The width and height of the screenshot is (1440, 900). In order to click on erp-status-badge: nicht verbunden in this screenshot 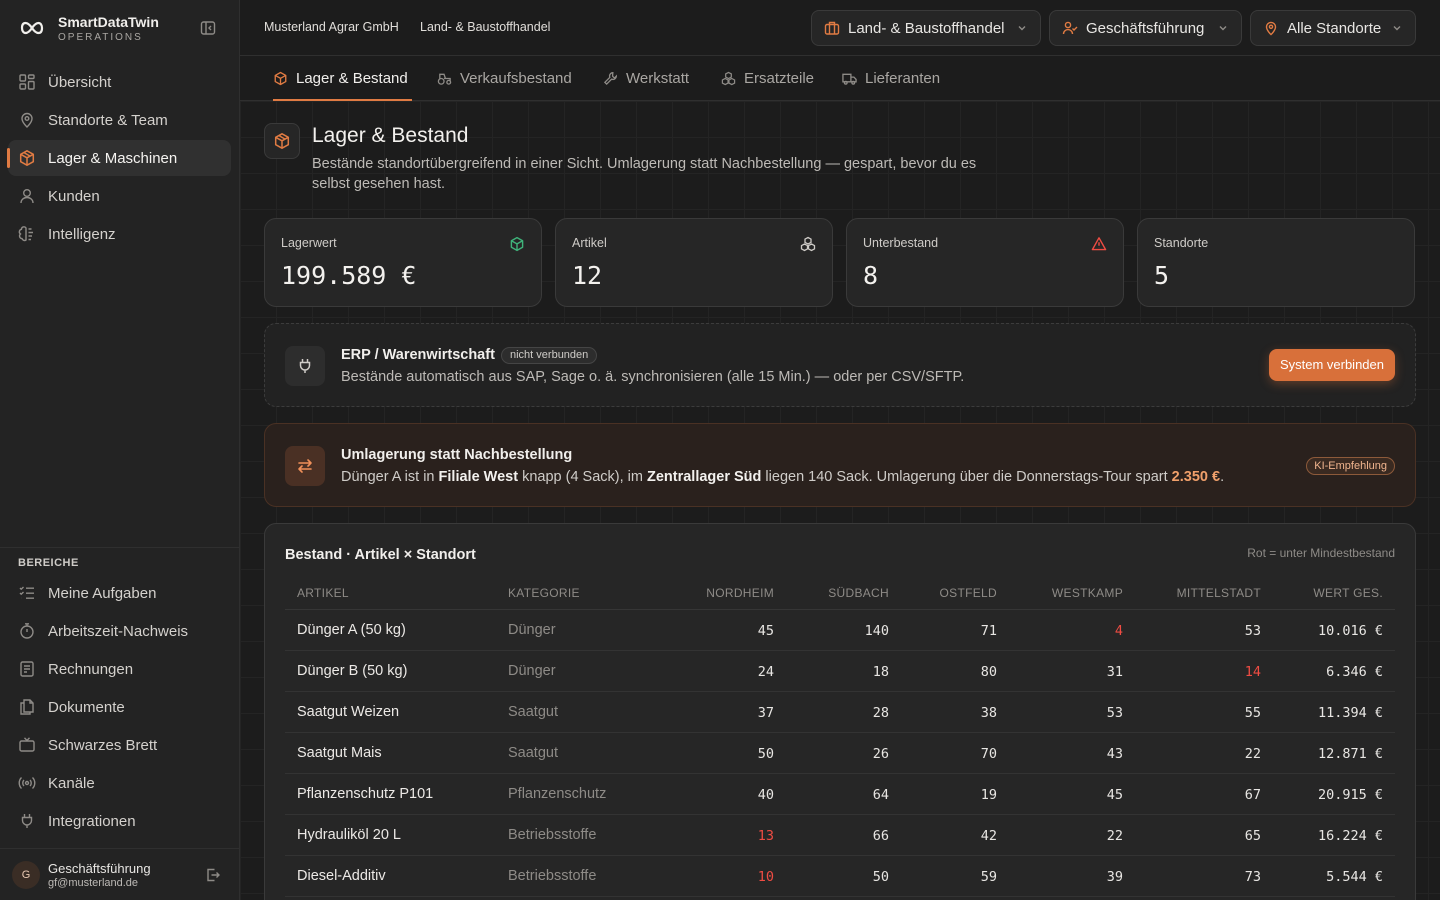, I will do `click(549, 355)`.